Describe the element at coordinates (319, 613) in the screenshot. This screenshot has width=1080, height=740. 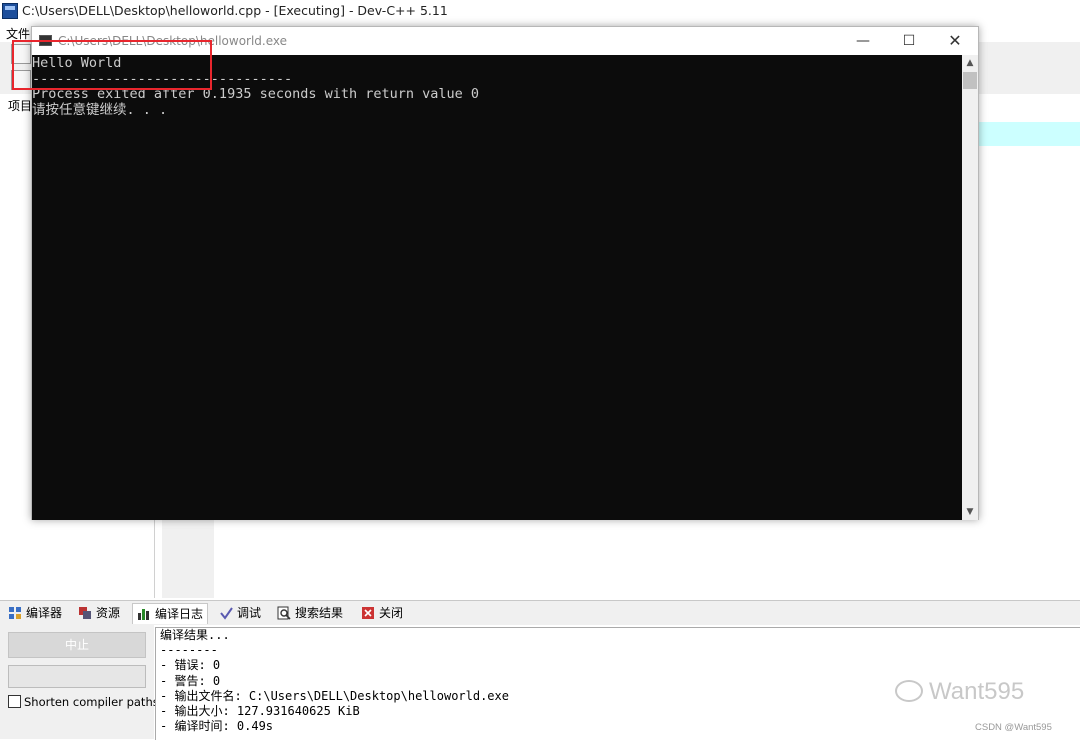
I see `tab-search-results-label: 搜索结果` at that location.